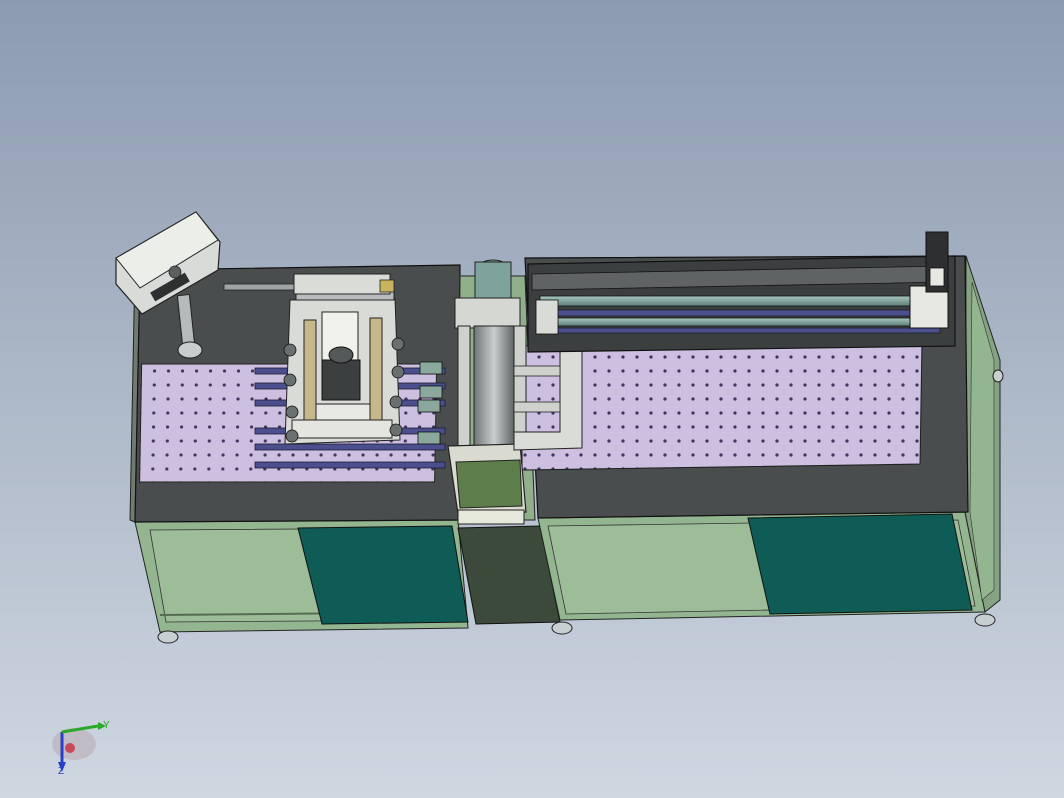  What do you see at coordinates (106, 725) in the screenshot?
I see `triad-y-label: Y` at bounding box center [106, 725].